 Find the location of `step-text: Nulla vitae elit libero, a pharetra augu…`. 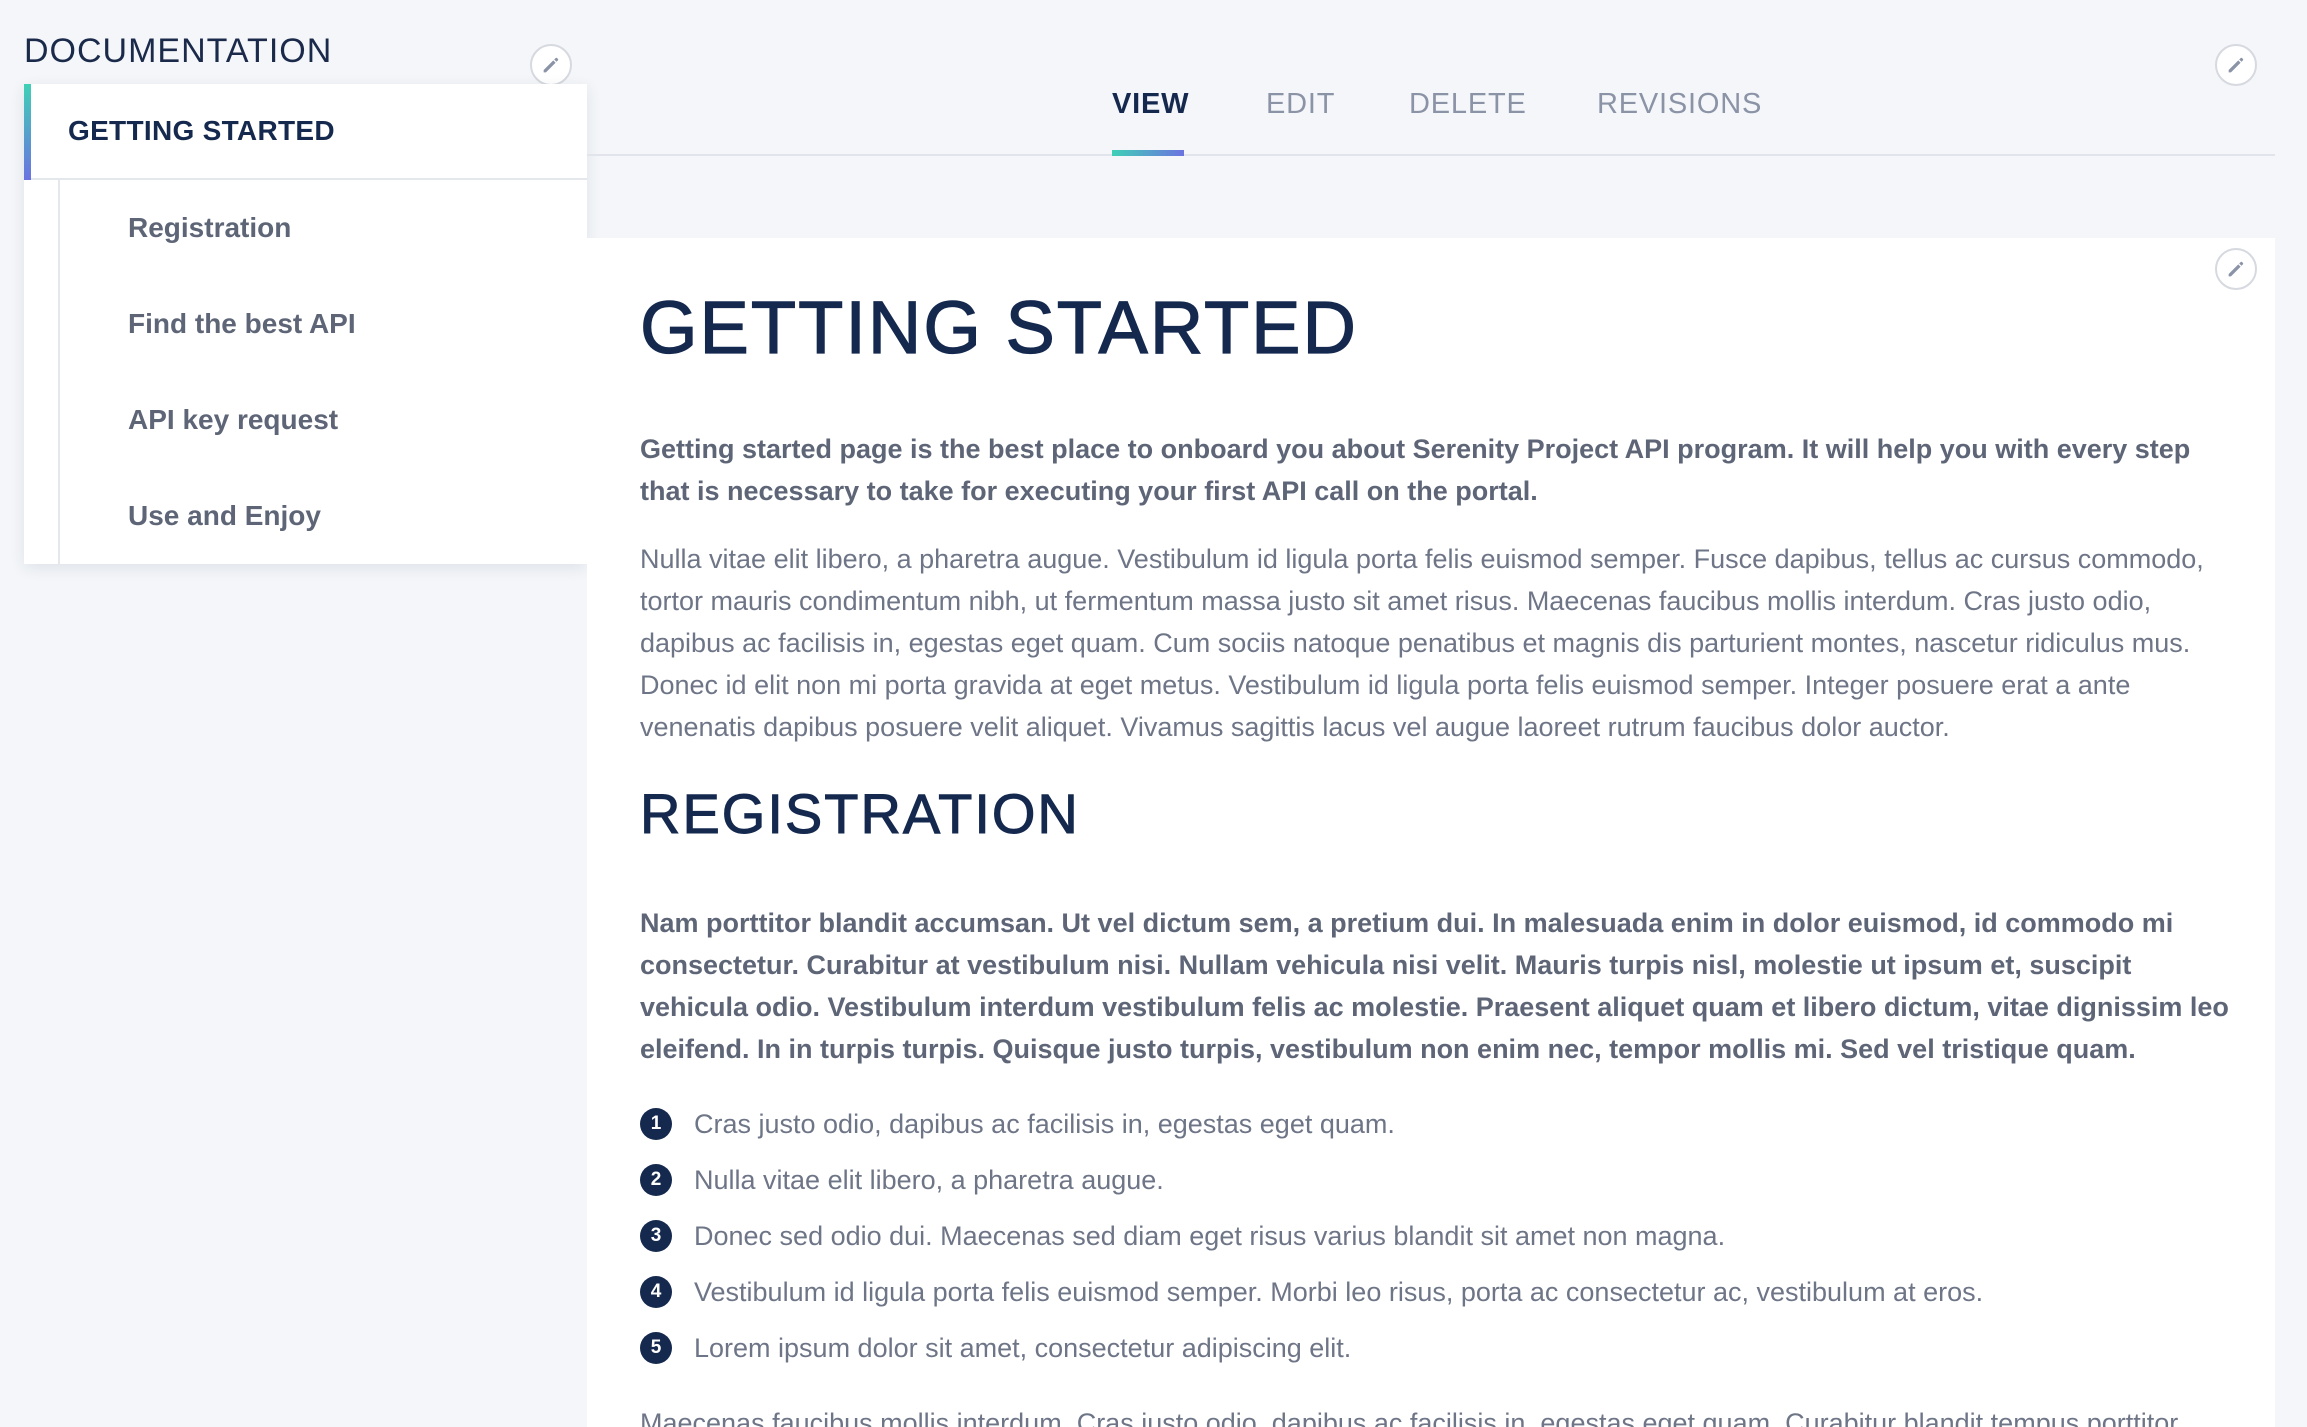

step-text: Nulla vitae elit libero, a pharetra augu… is located at coordinates (929, 1179).